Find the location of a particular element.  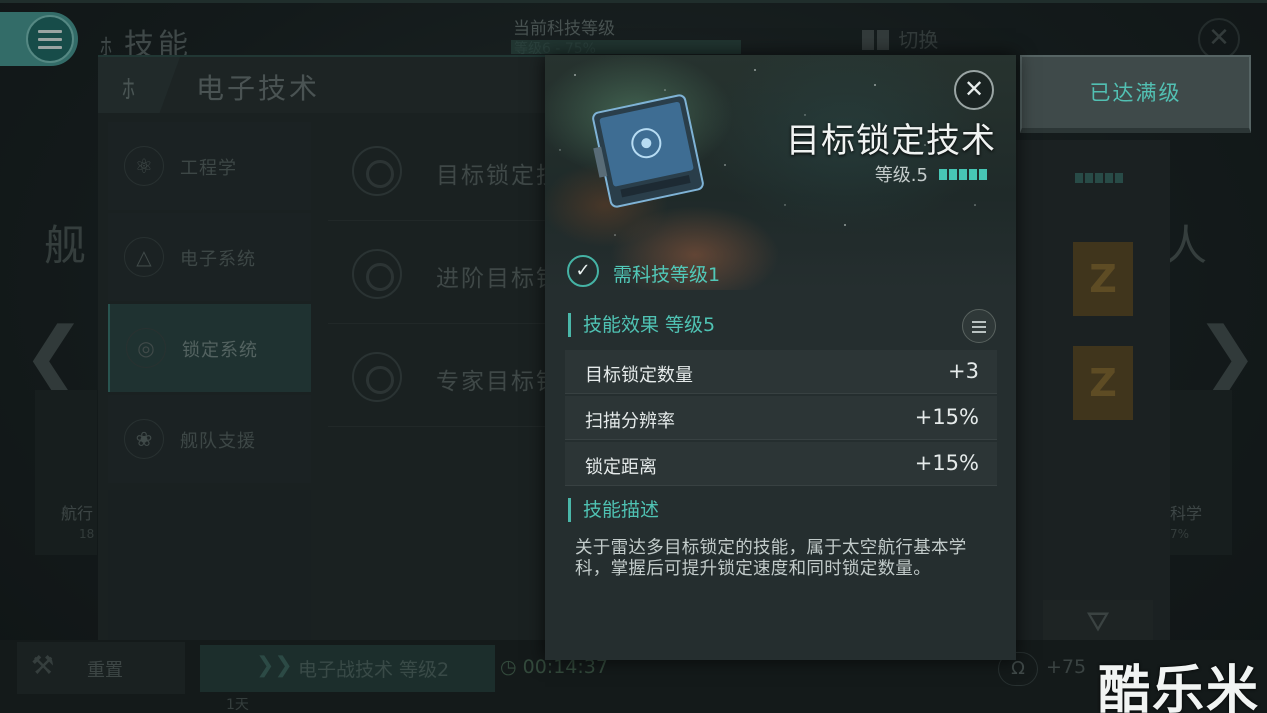

max-level-button: 已达满级 is located at coordinates (1135, 94).